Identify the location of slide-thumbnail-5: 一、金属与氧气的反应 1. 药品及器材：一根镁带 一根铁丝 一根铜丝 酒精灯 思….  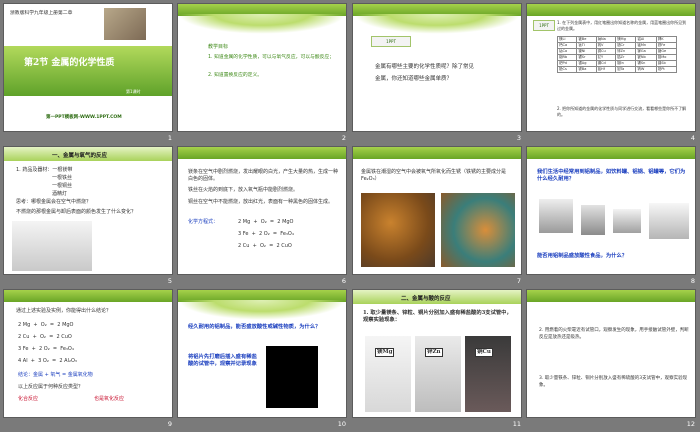
(90, 217).